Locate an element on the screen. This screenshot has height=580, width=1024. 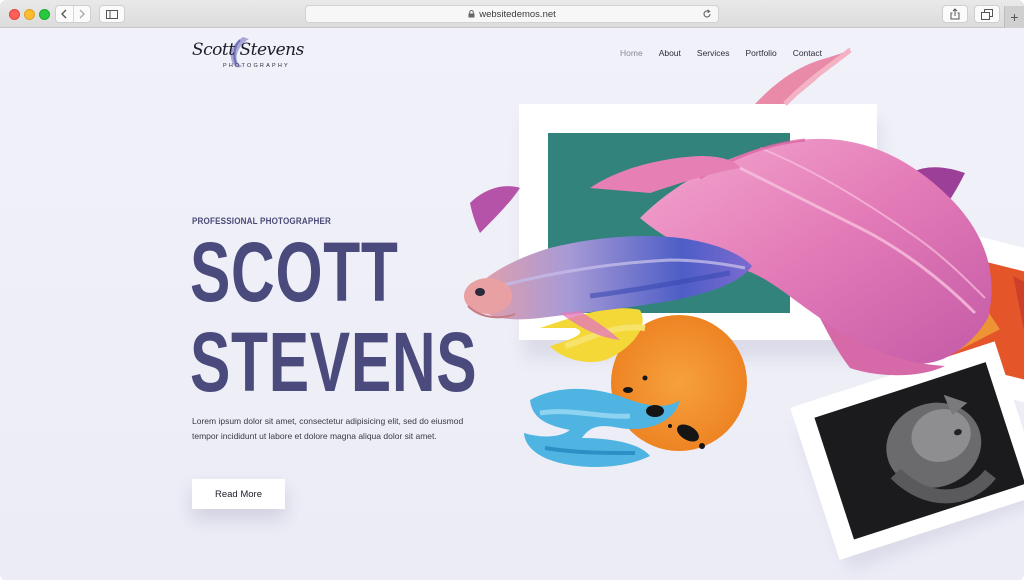
history-buttons is located at coordinates (73, 14).